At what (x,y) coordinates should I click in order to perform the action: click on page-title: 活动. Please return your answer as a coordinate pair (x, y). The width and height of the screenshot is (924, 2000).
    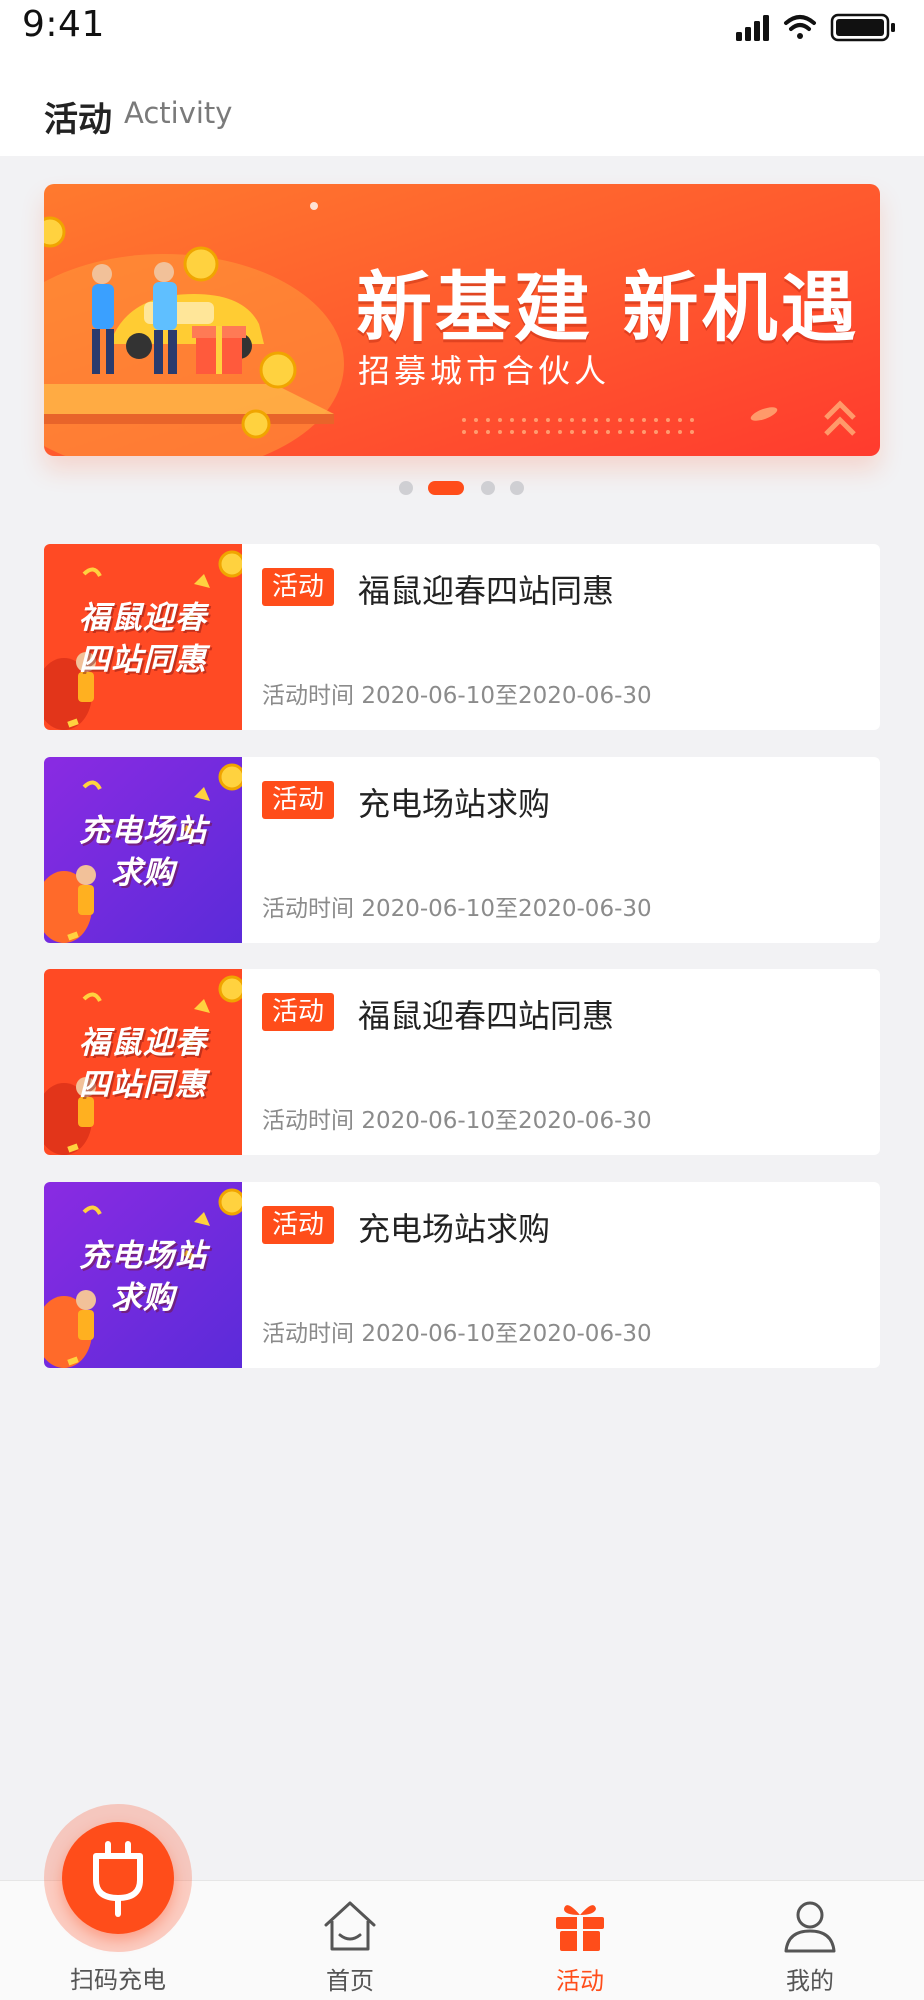
    Looking at the image, I should click on (78, 120).